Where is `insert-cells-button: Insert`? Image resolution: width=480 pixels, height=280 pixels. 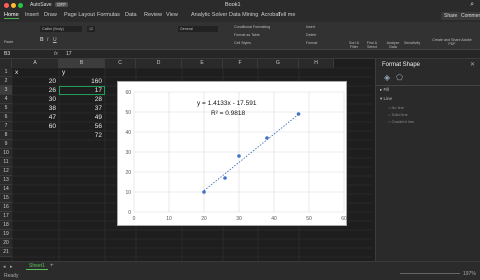
insert-cells-button: Insert is located at coordinates (310, 27).